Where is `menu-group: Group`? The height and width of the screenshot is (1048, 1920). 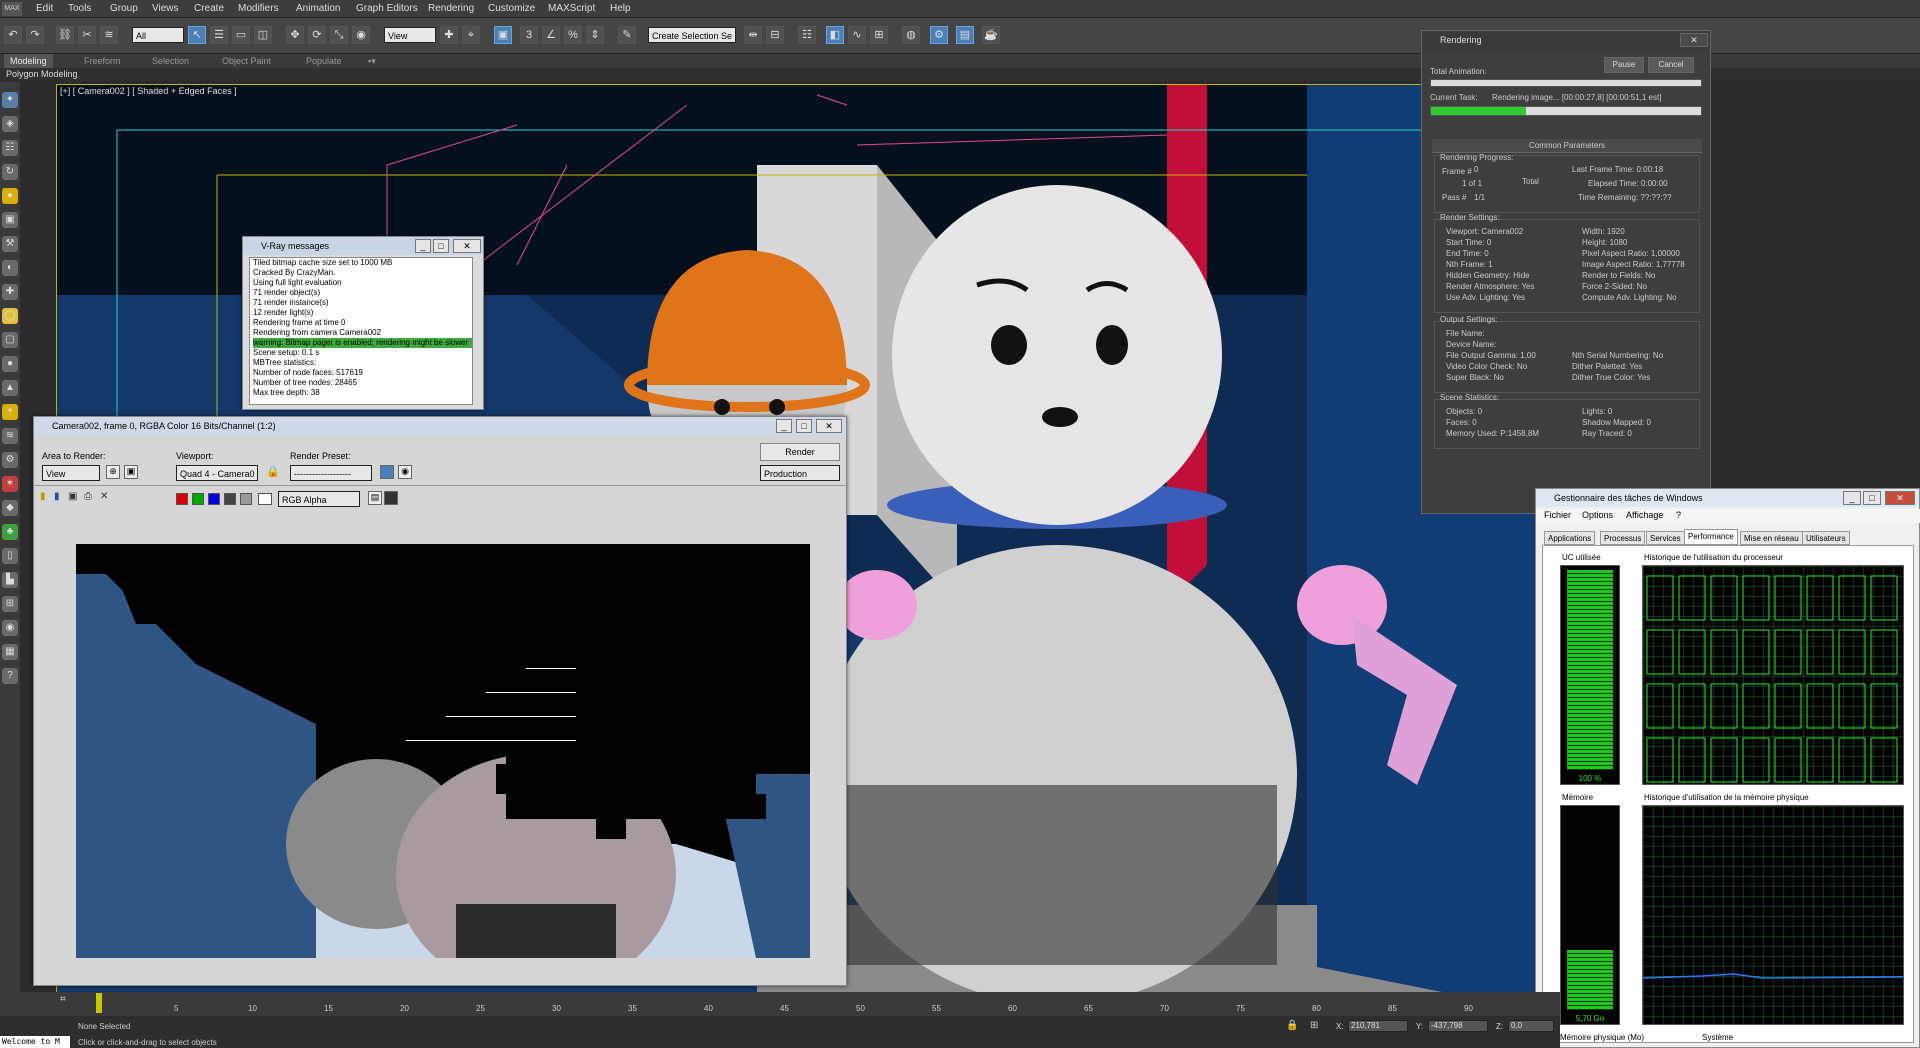 menu-group: Group is located at coordinates (124, 9).